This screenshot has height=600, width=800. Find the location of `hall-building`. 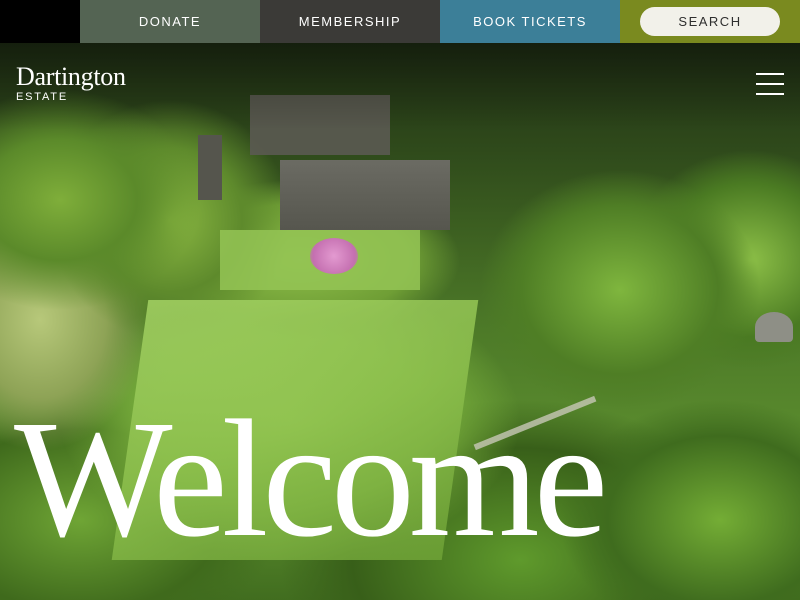

hall-building is located at coordinates (365, 195).